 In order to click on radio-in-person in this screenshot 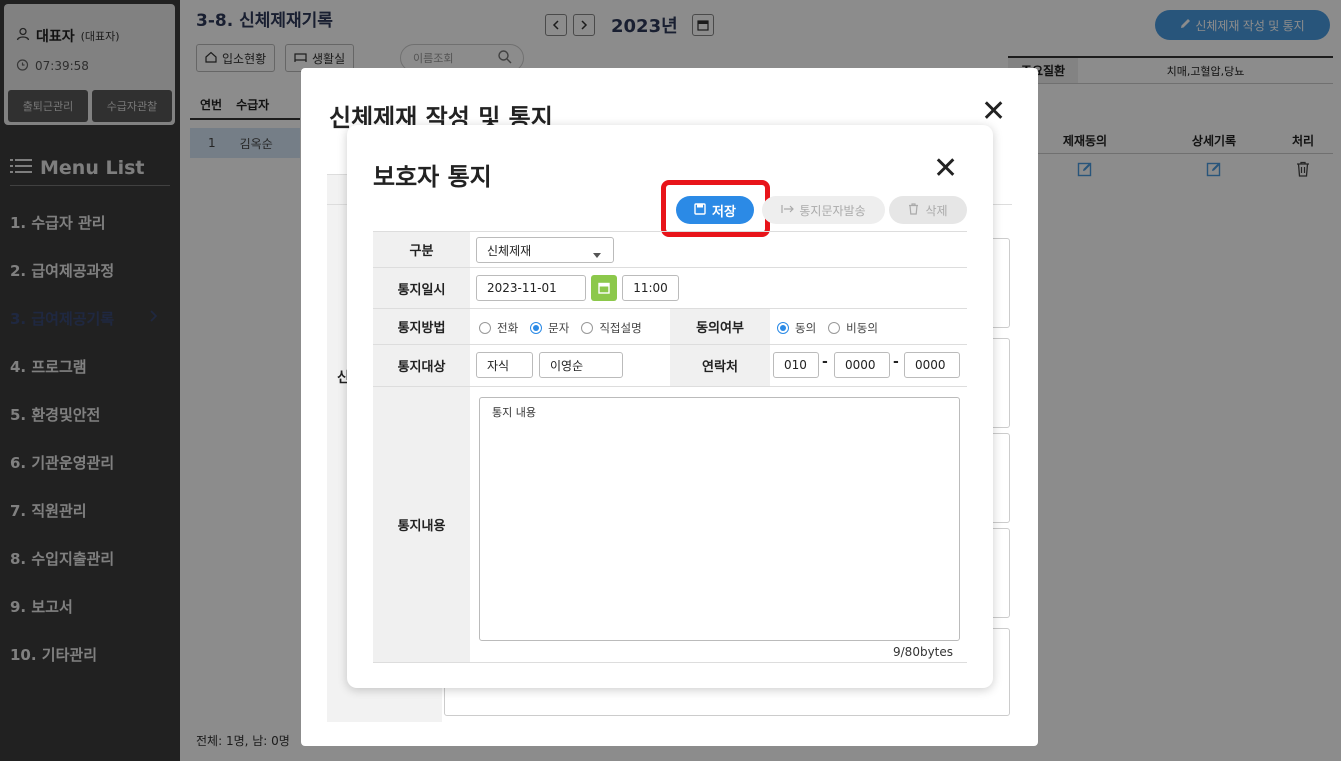, I will do `click(587, 328)`.